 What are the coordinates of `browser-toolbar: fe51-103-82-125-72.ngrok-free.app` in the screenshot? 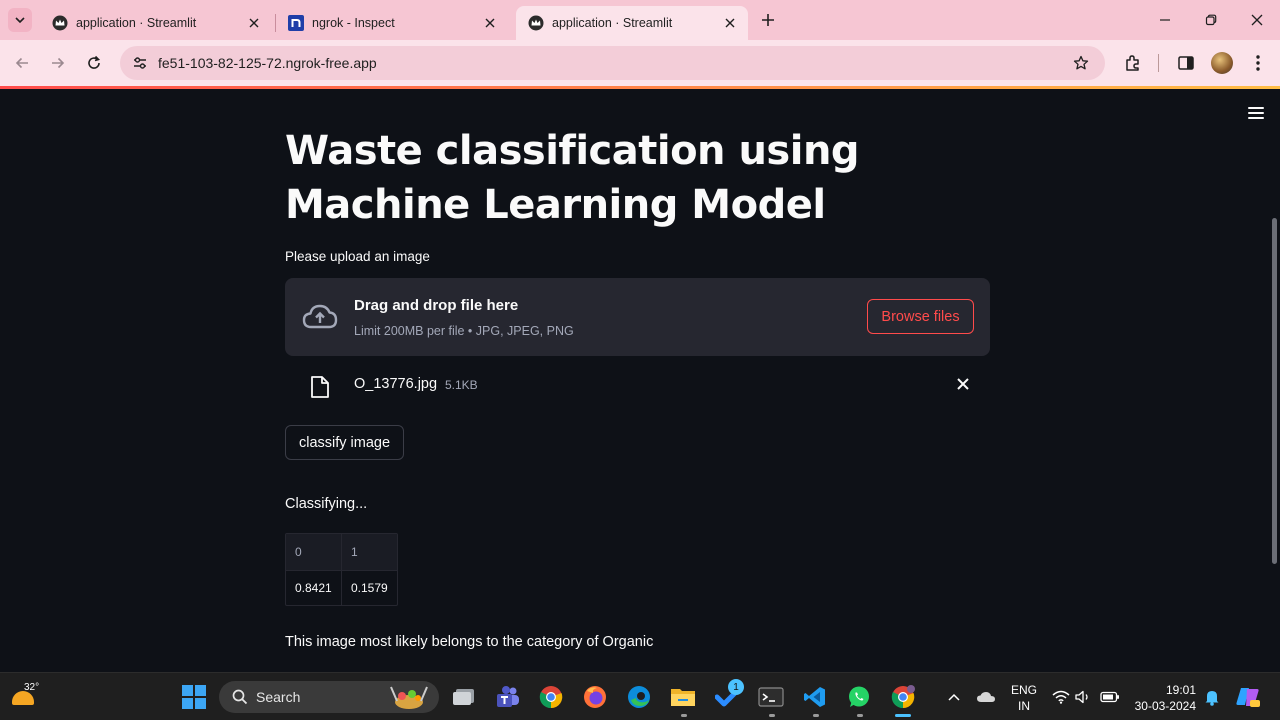 It's located at (640, 63).